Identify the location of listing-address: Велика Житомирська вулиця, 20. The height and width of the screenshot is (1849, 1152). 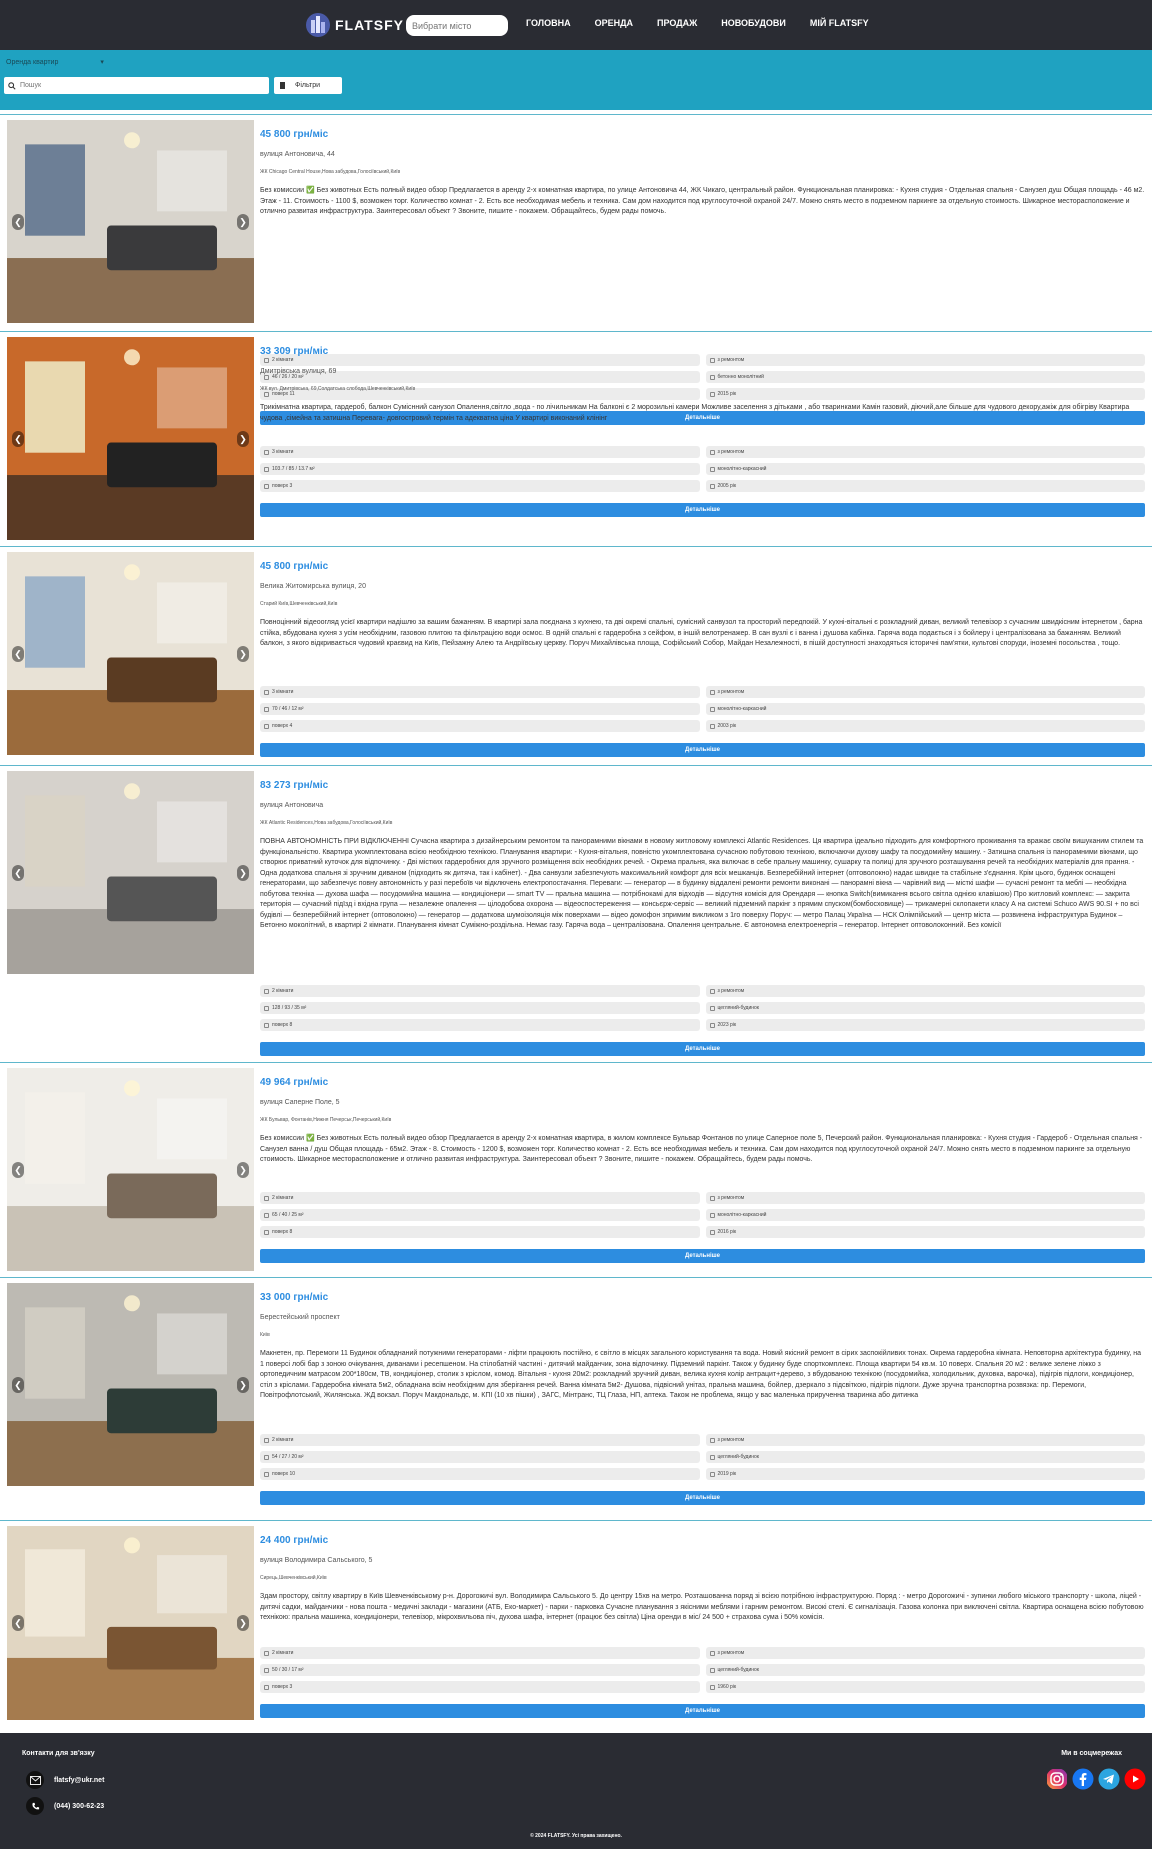
(313, 586).